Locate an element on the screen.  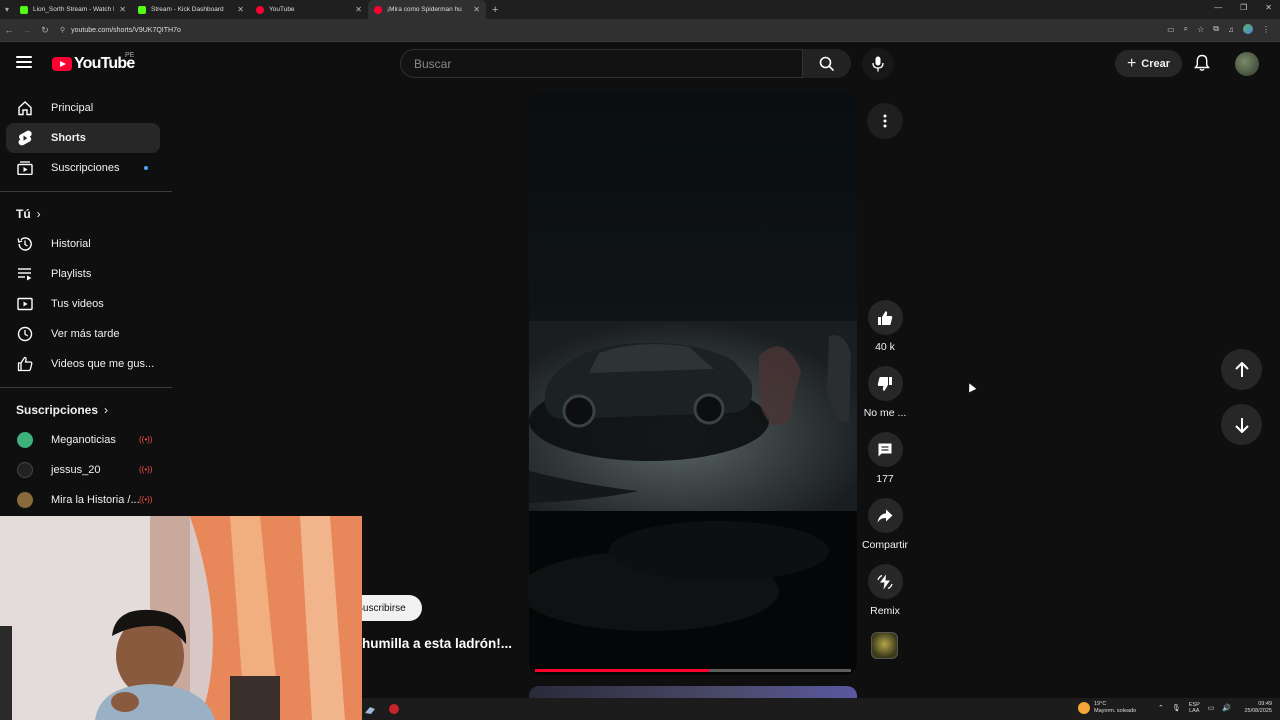
channel-name: Meganoticias is located at coordinates (83, 440).